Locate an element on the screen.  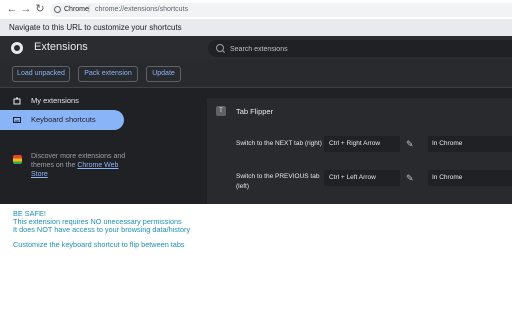
scope-select-next: In Chrome is located at coordinates (470, 144).